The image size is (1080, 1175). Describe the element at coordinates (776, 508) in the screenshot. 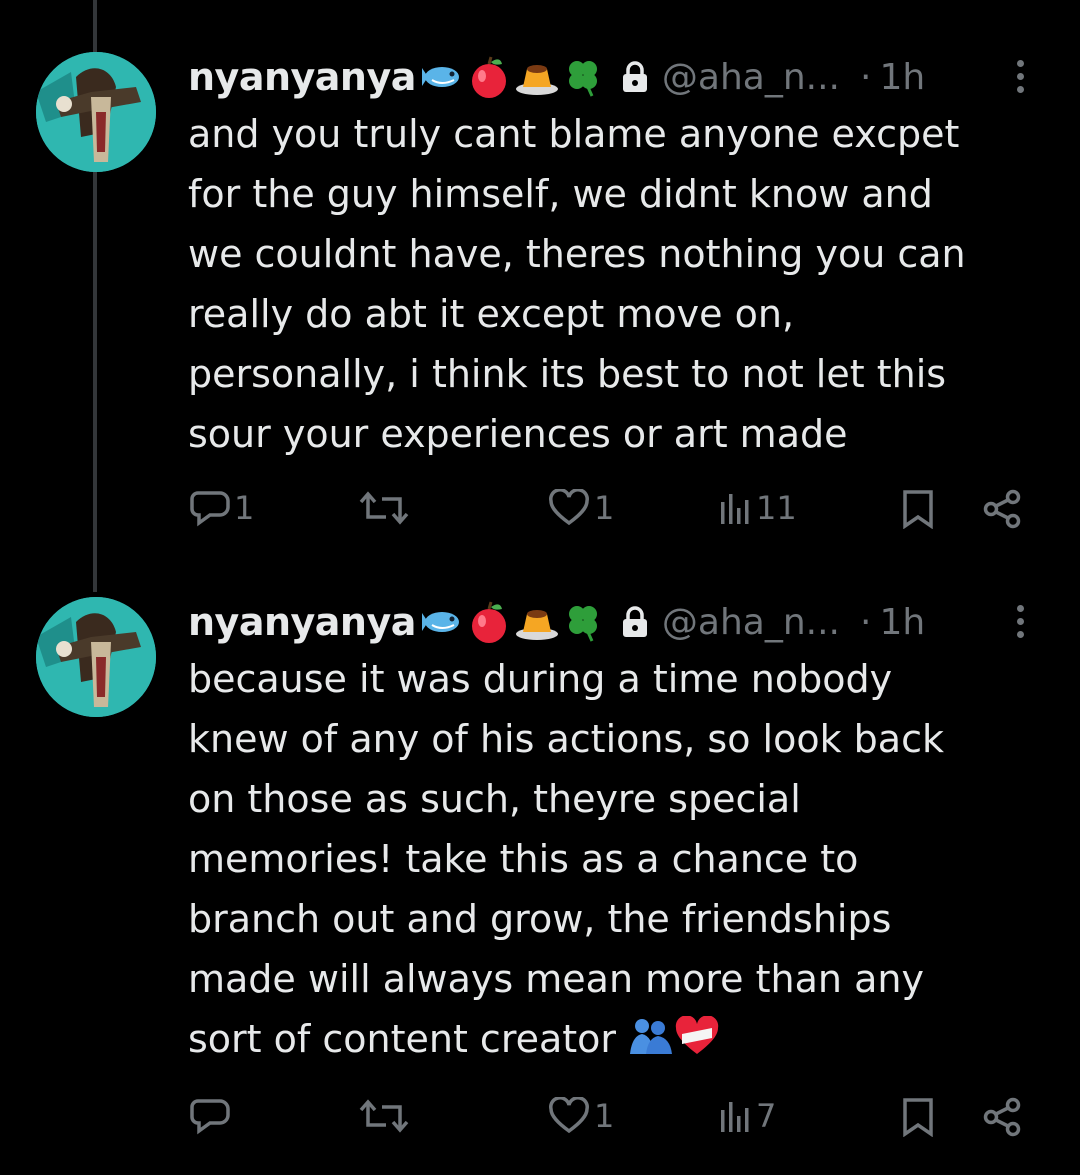

I see `view-count: 11` at that location.